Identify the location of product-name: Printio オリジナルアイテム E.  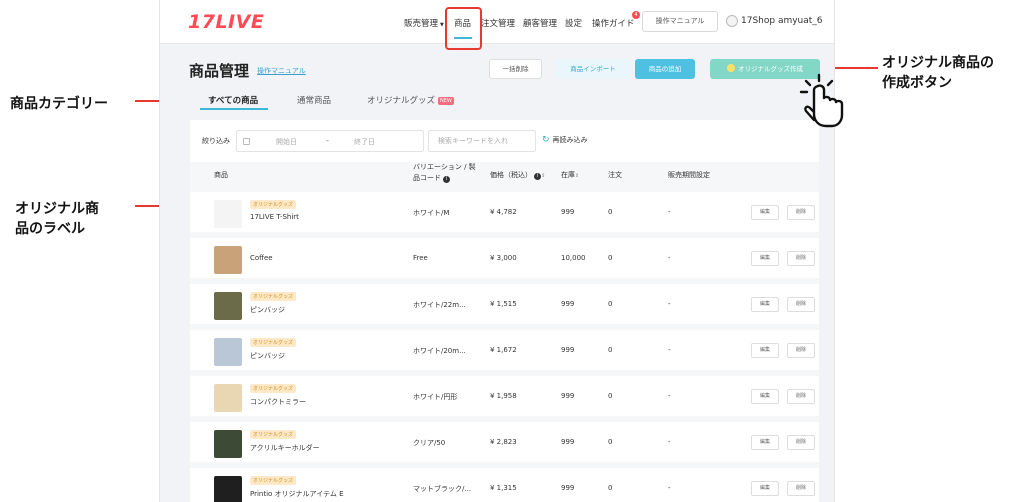
(297, 494).